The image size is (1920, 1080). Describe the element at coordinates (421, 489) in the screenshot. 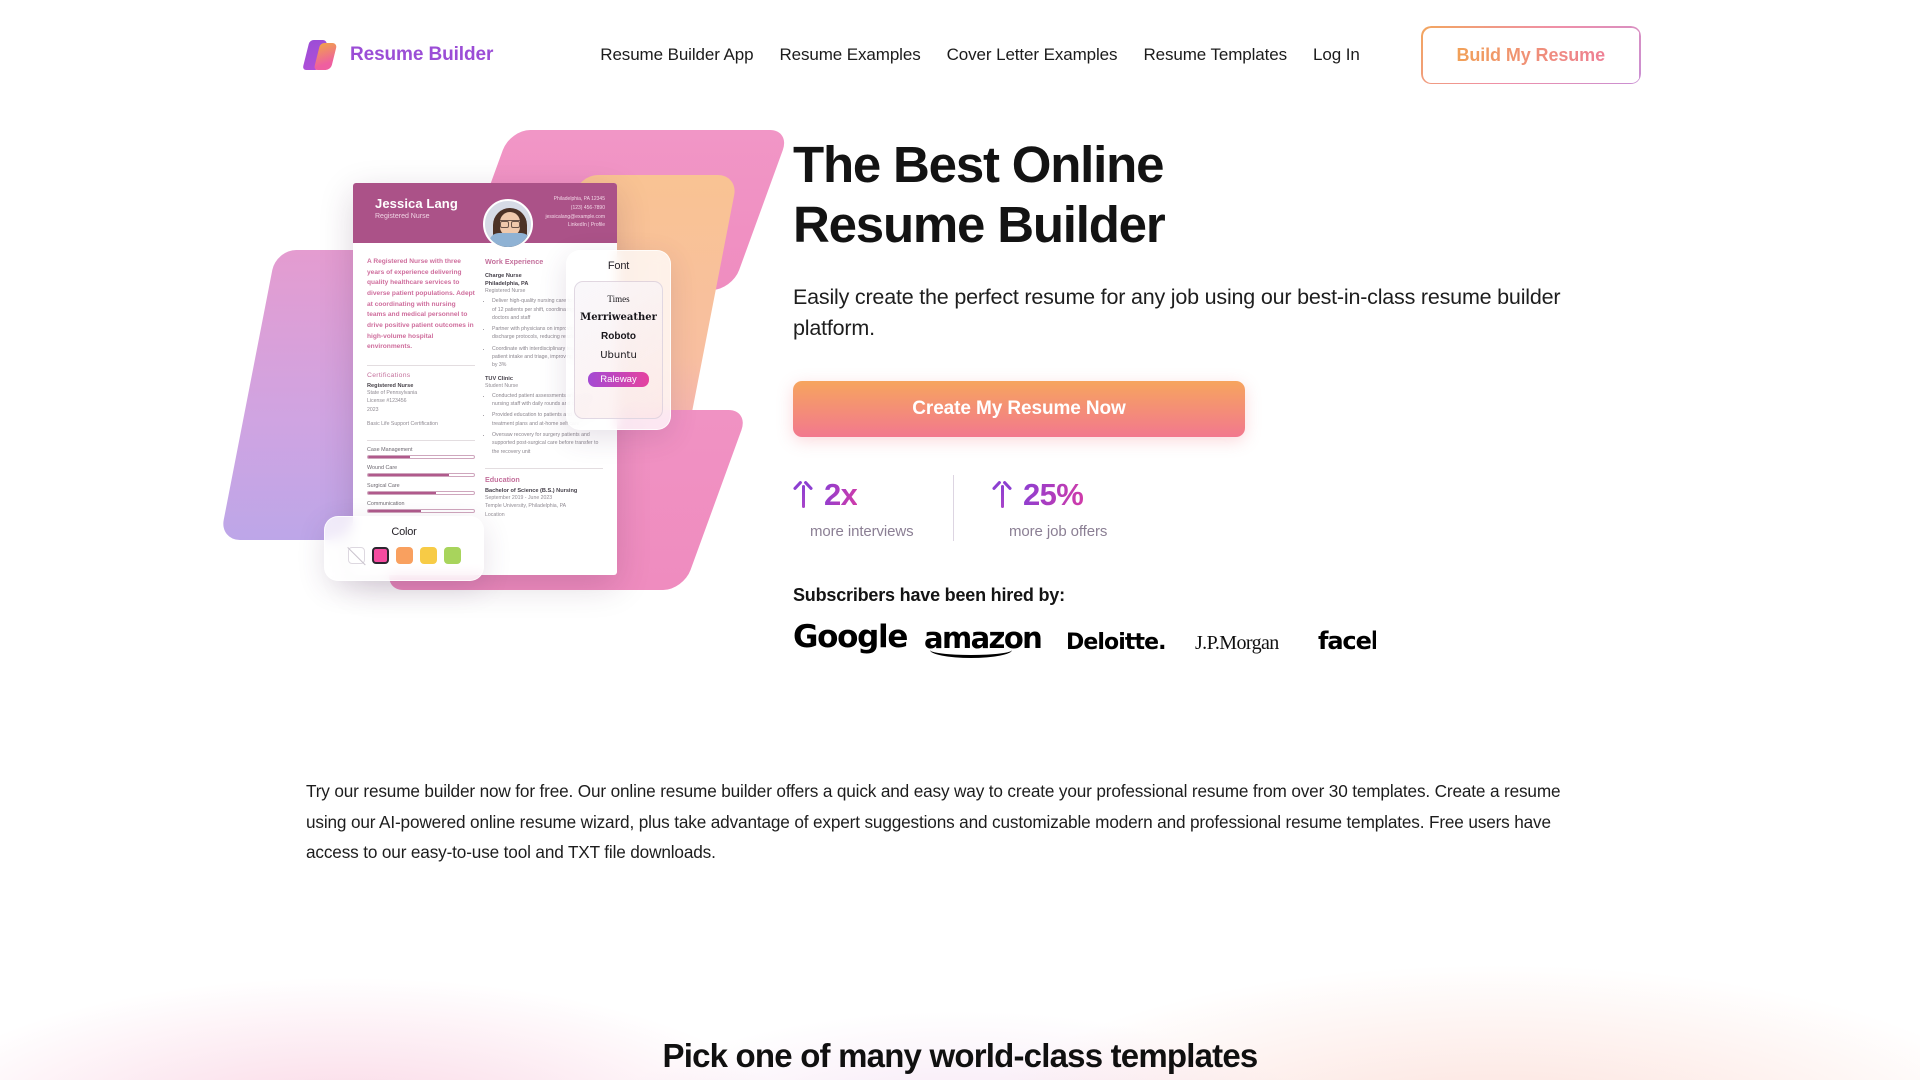

I see `skill-row: Surgical Care` at that location.